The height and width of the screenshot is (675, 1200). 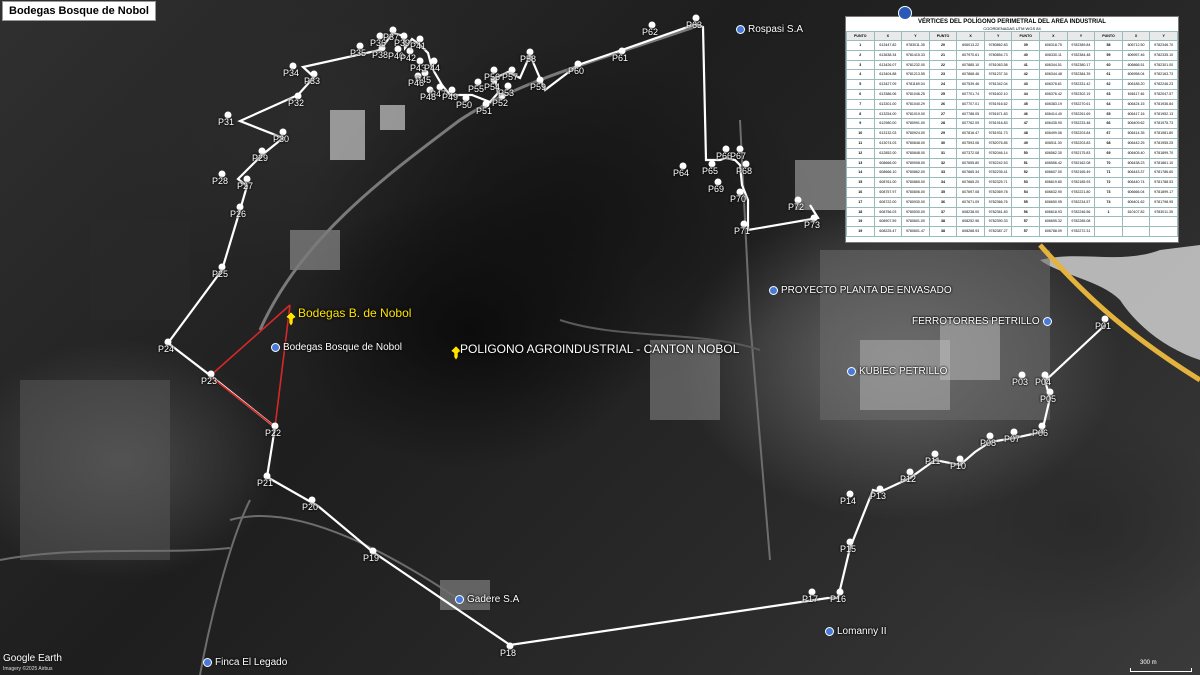 I want to click on pin-label-poligono: POLIGONO AGROINDUSTRIAL - CANTON NOBOL, so click(x=599, y=349).